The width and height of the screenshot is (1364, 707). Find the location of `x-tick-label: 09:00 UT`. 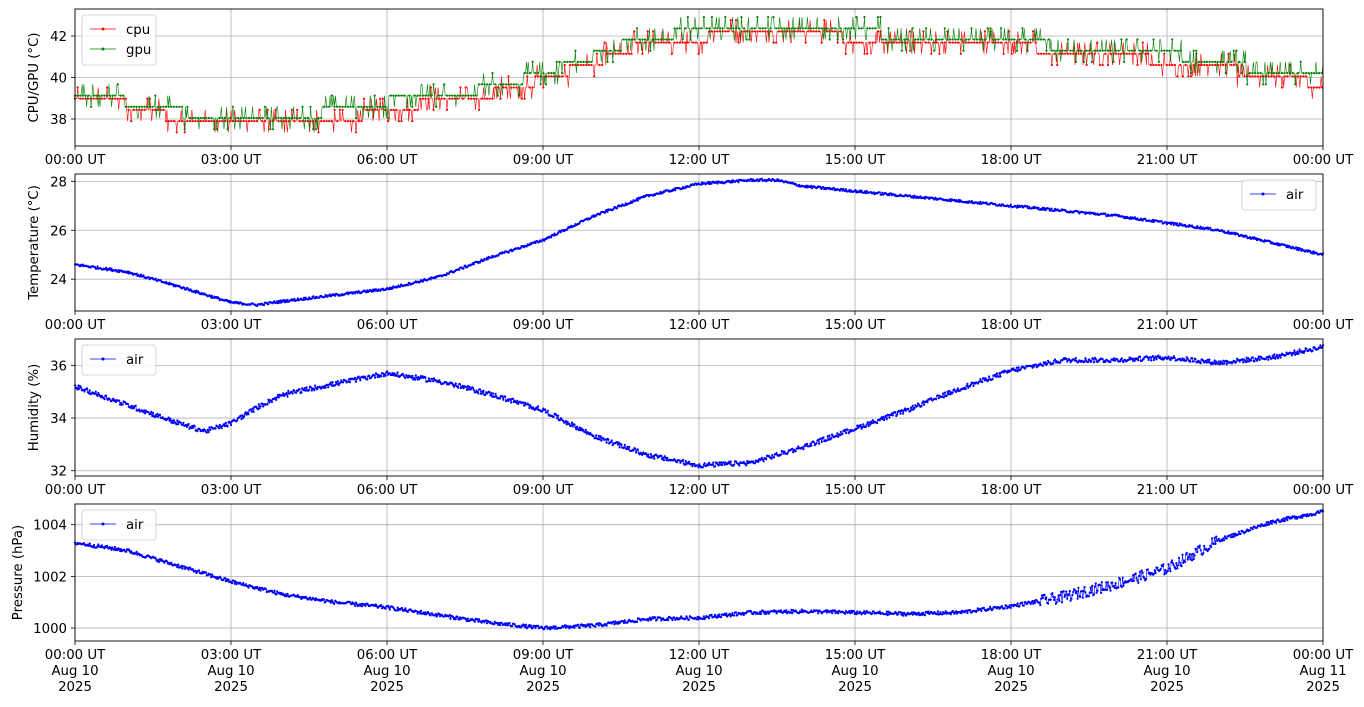

x-tick-label: 09:00 UT is located at coordinates (543, 325).